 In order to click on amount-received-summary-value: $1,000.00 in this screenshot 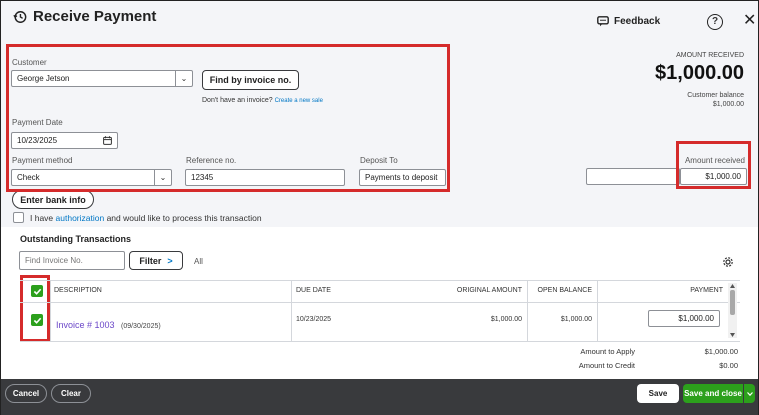, I will do `click(699, 73)`.